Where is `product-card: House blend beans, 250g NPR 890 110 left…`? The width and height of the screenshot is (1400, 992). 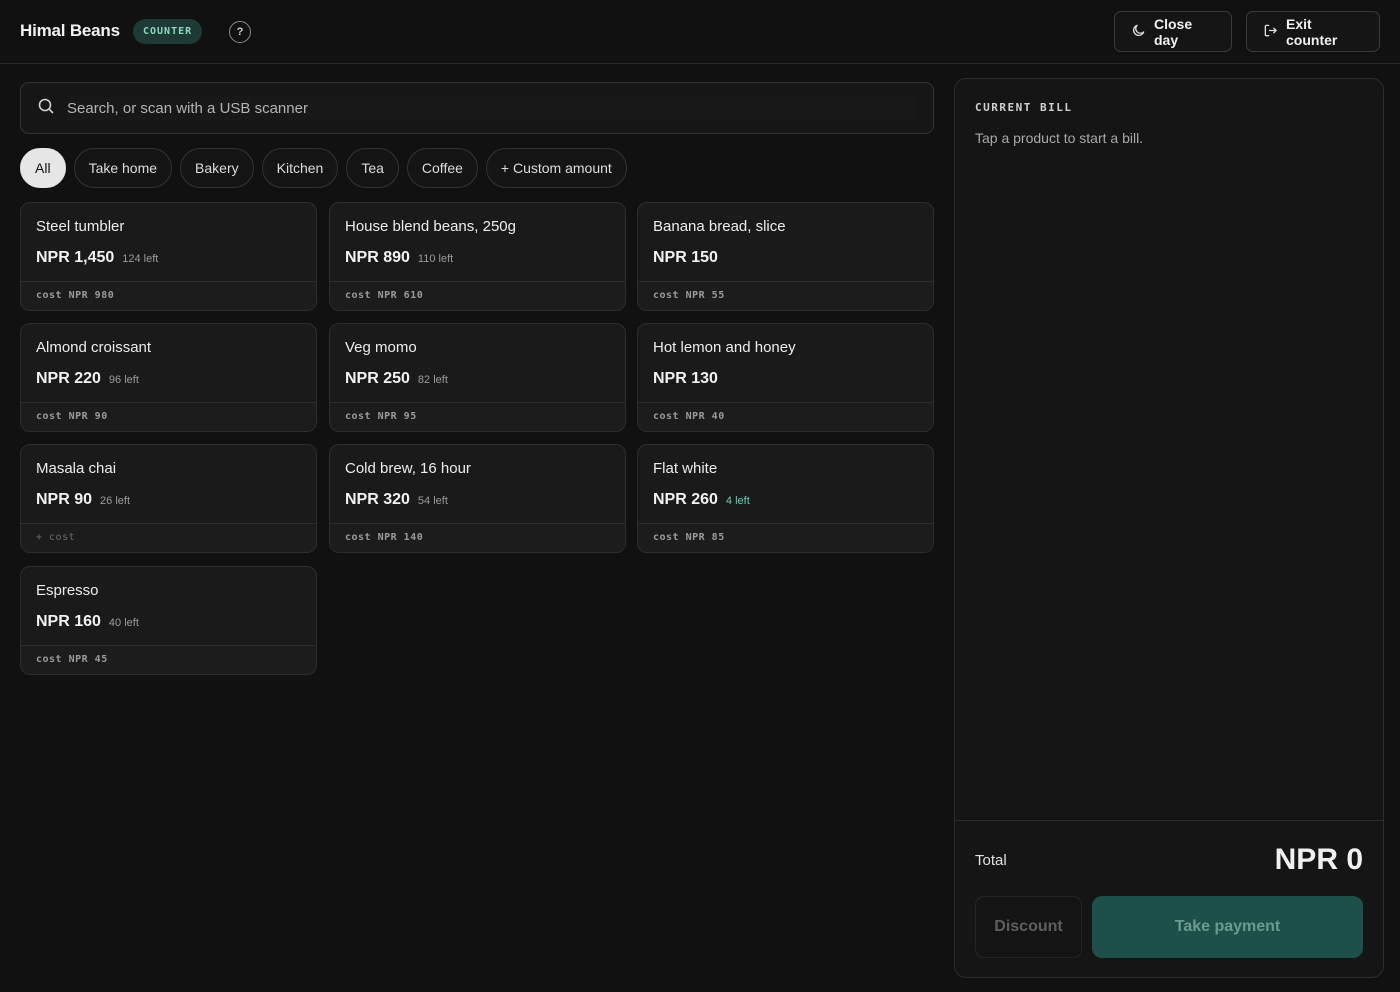
product-card: House blend beans, 250g NPR 890 110 left… is located at coordinates (477, 256).